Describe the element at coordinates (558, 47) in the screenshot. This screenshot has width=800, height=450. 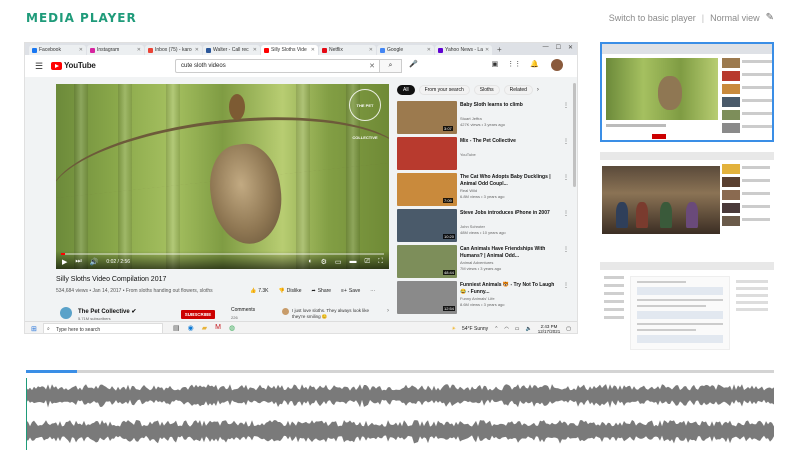
I see `maximize-icon: ☐` at that location.